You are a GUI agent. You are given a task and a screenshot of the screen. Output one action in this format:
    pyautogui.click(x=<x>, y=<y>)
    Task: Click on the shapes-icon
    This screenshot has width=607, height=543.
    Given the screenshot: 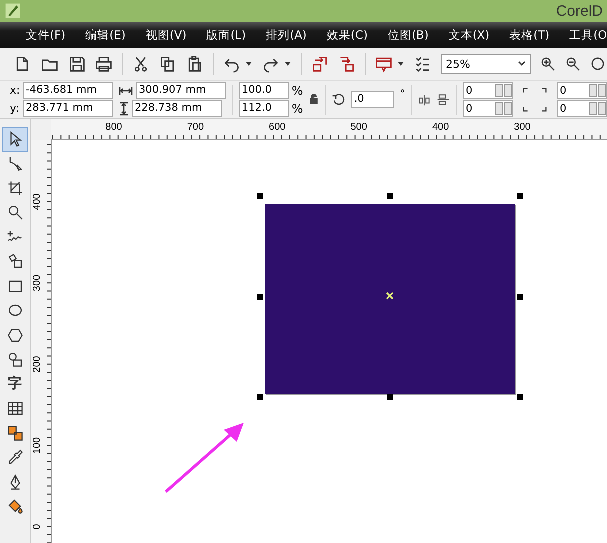 What is the action you would take?
    pyautogui.click(x=15, y=359)
    